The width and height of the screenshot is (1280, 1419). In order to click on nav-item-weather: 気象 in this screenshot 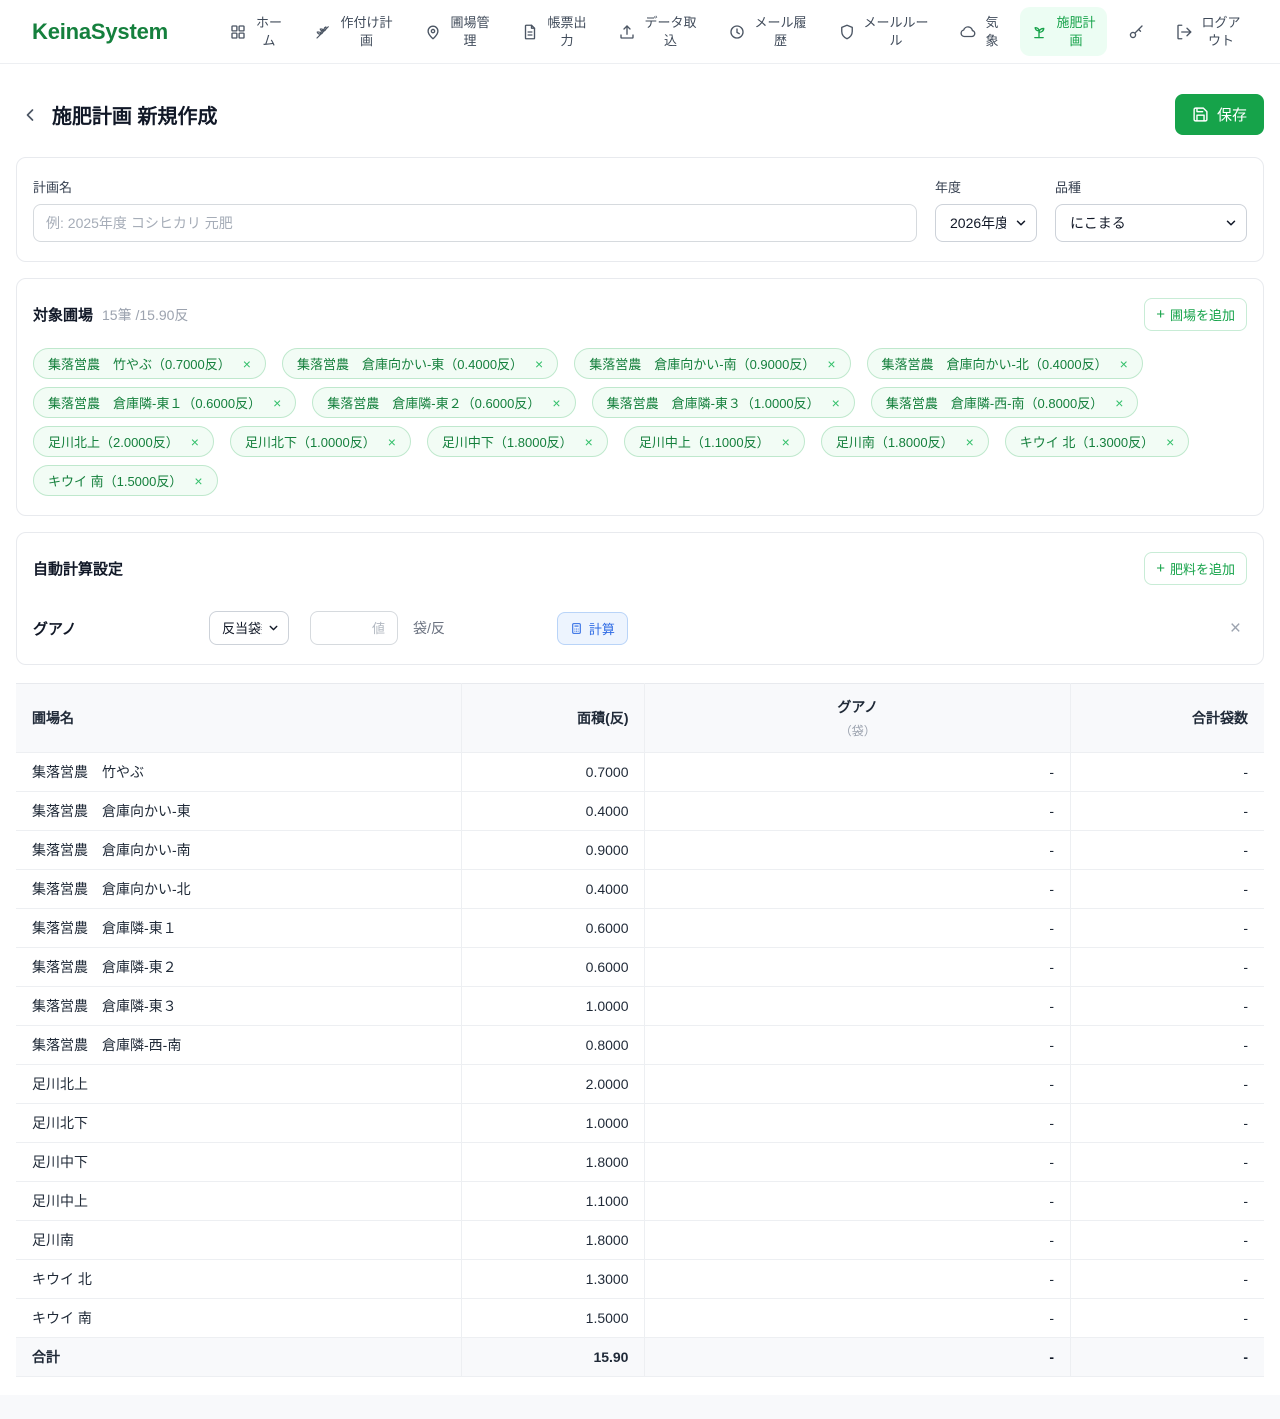, I will do `click(979, 31)`.